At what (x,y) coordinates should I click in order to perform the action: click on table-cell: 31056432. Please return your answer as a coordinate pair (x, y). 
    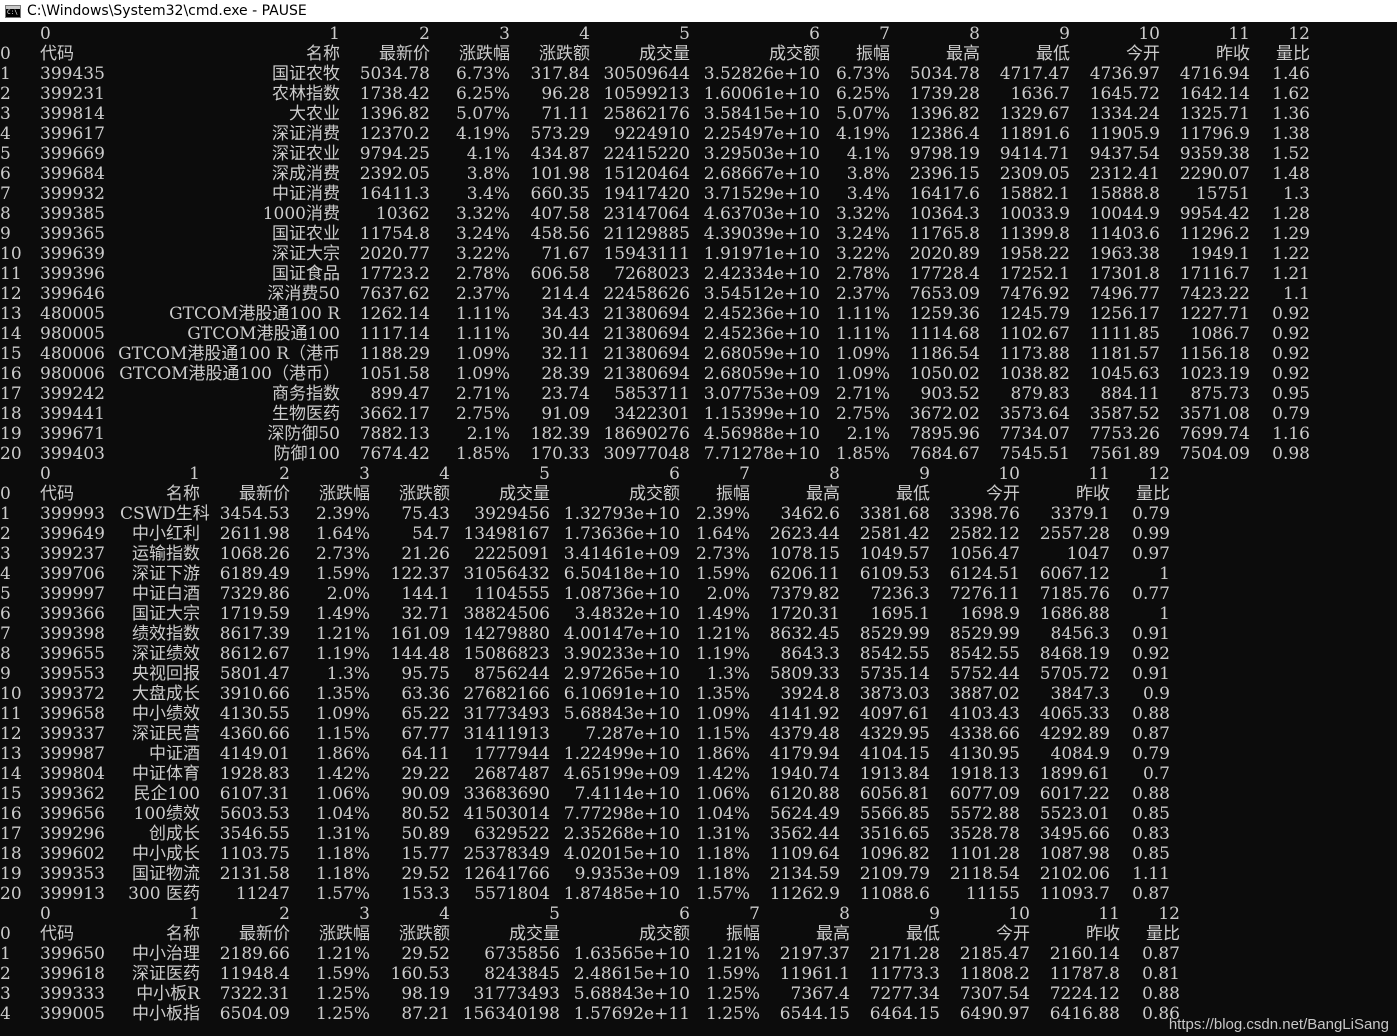
    Looking at the image, I should click on (506, 574).